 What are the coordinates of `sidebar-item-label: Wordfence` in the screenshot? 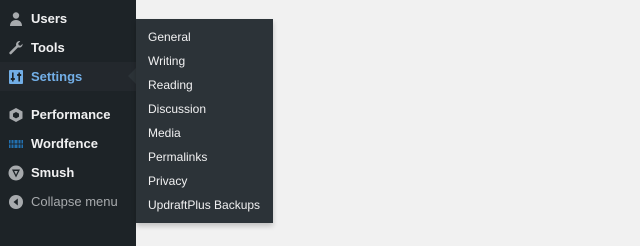 It's located at (64, 143).